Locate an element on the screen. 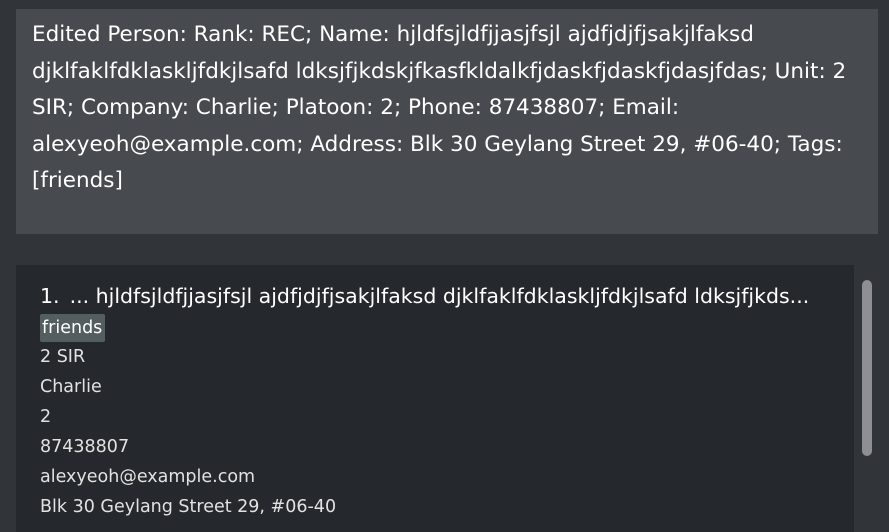 The image size is (889, 532). tag-badge: friends is located at coordinates (73, 328).